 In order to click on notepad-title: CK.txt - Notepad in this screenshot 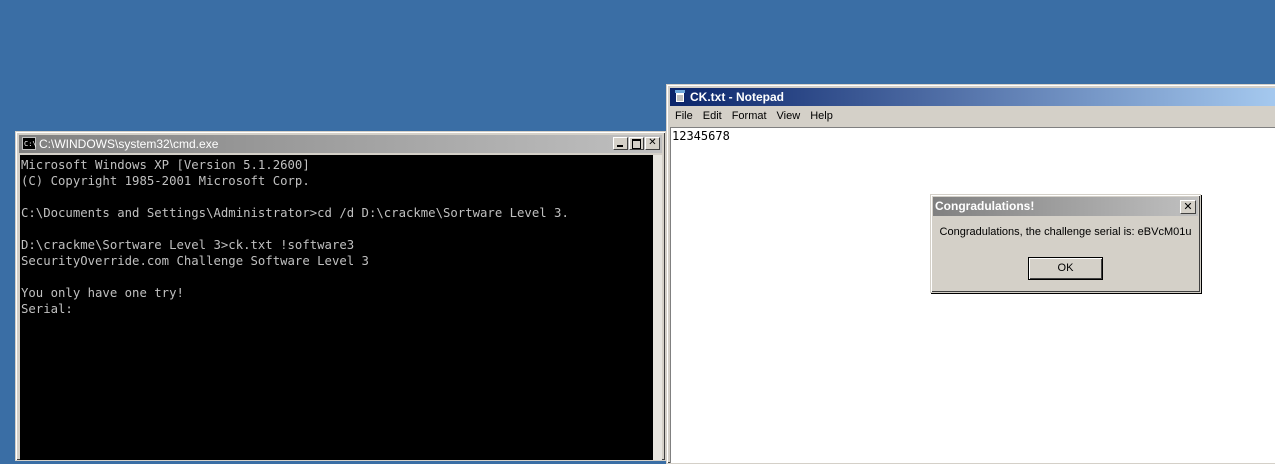, I will do `click(737, 97)`.